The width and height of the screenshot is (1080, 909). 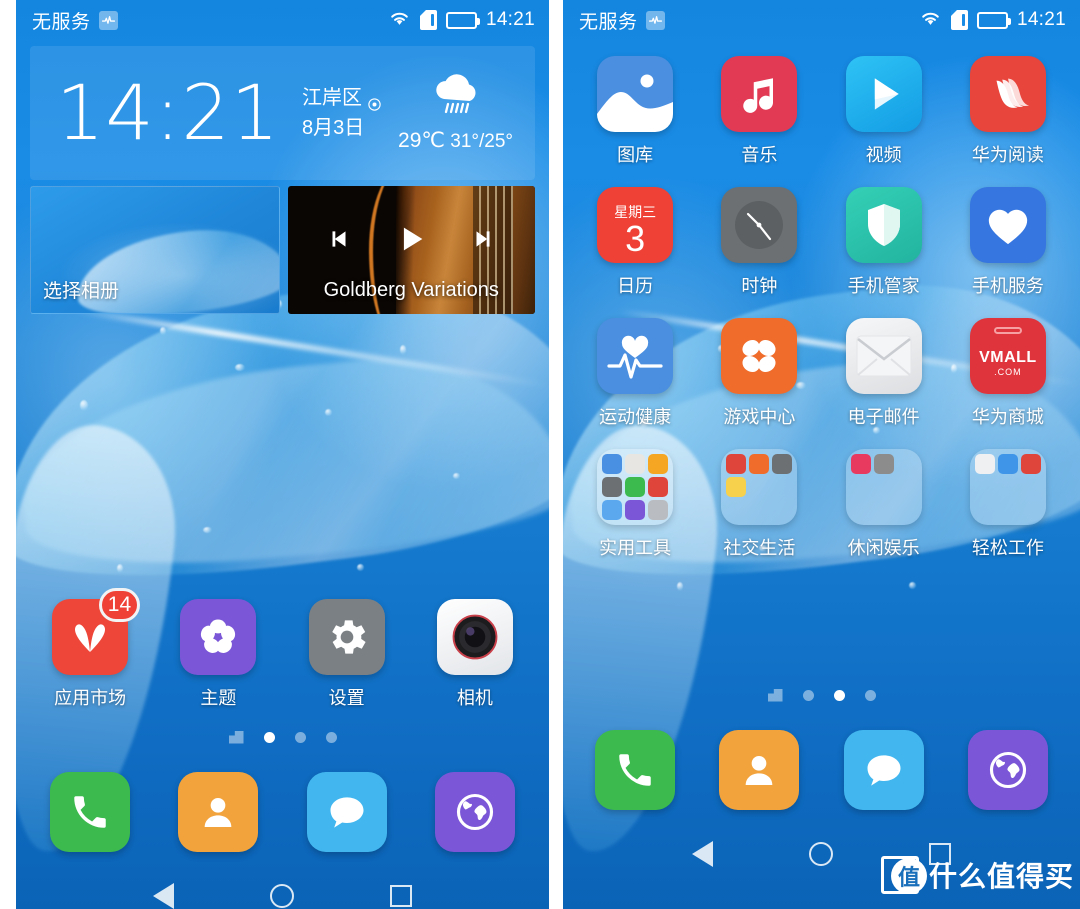 I want to click on dock, so click(x=282, y=812).